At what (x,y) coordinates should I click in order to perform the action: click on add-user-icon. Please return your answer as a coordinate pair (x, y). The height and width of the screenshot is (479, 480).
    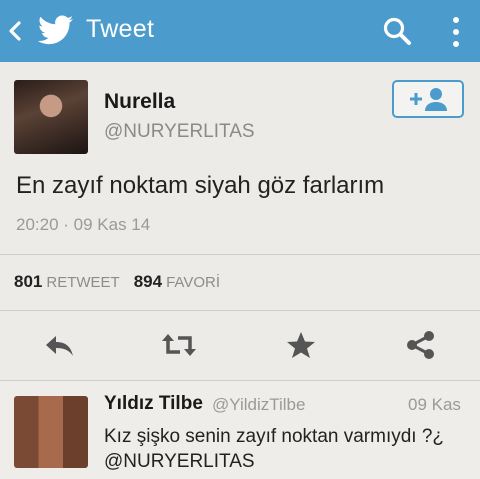
    Looking at the image, I should click on (428, 99).